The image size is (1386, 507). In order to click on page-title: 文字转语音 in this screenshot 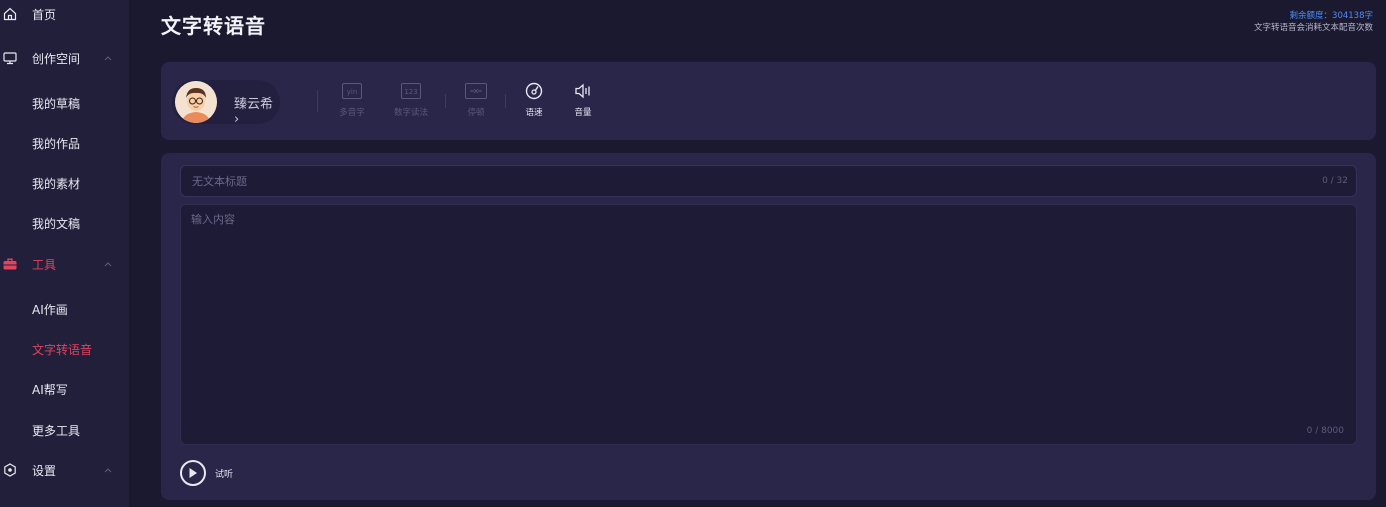, I will do `click(213, 26)`.